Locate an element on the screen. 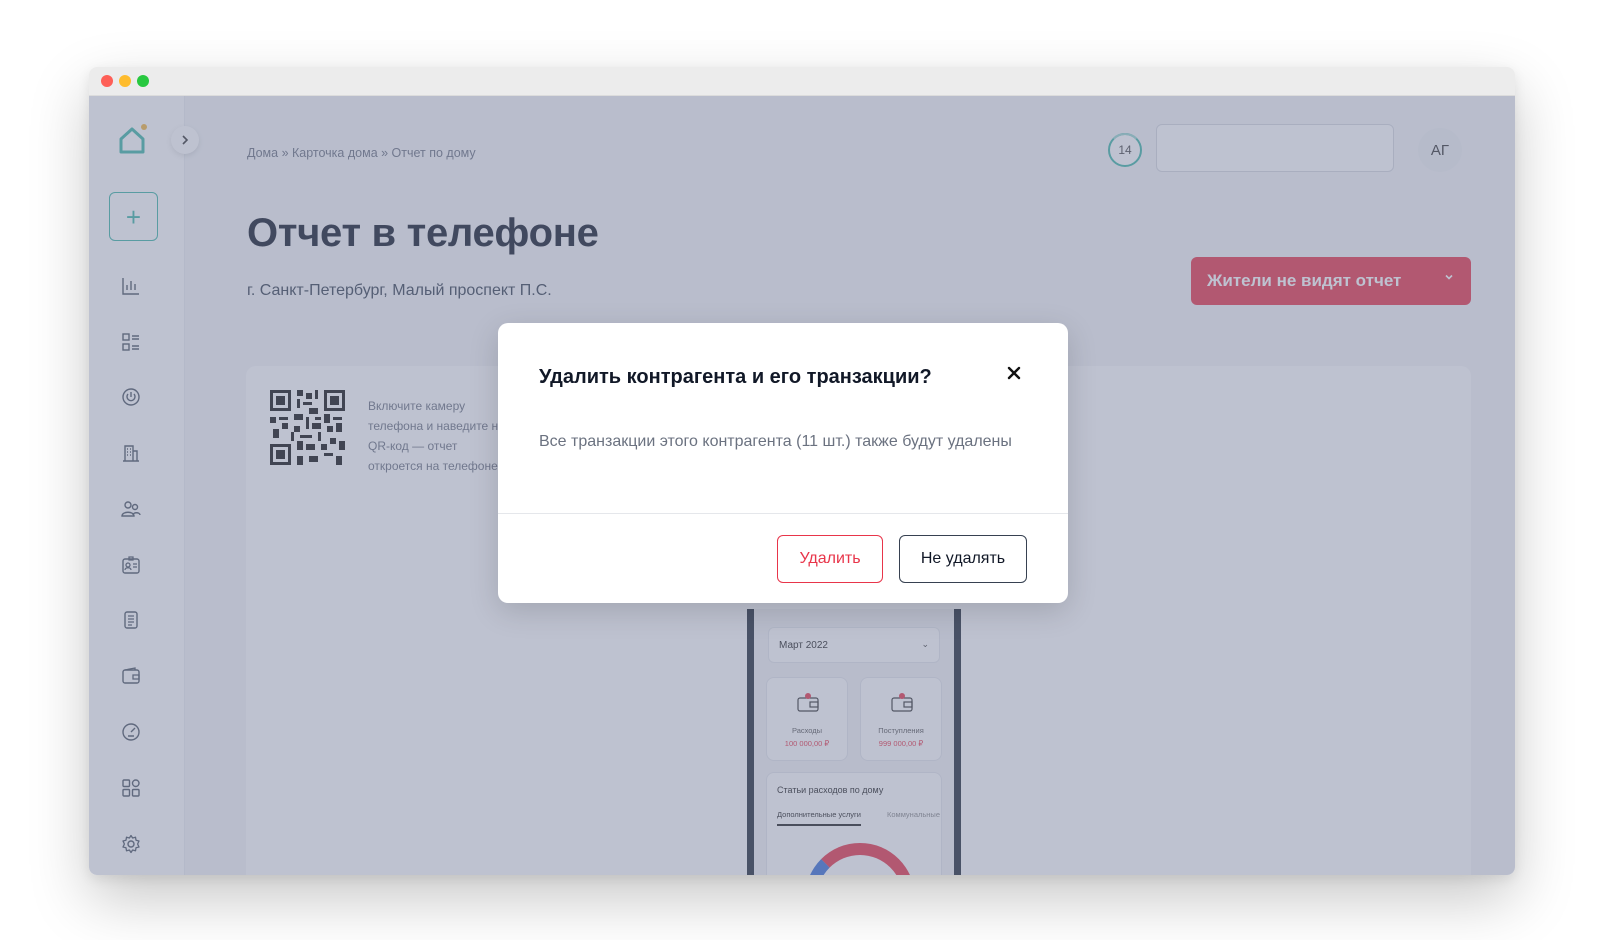 The image size is (1600, 940). dialog-title: Удалить контрагента и его транзакции? is located at coordinates (735, 377).